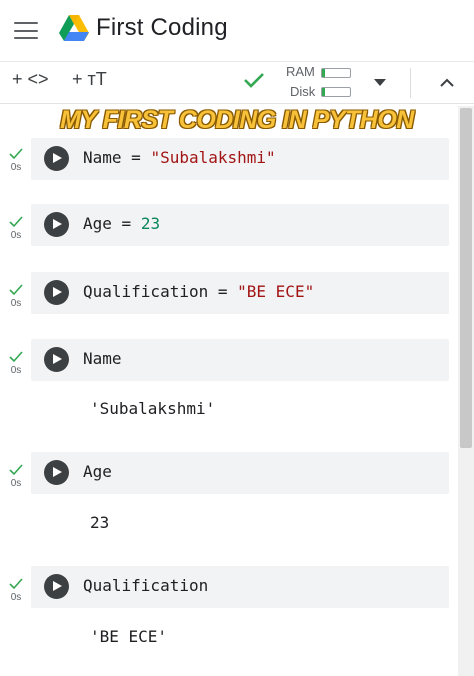 This screenshot has height=676, width=474. What do you see at coordinates (254, 80) in the screenshot?
I see `connected-check-icon` at bounding box center [254, 80].